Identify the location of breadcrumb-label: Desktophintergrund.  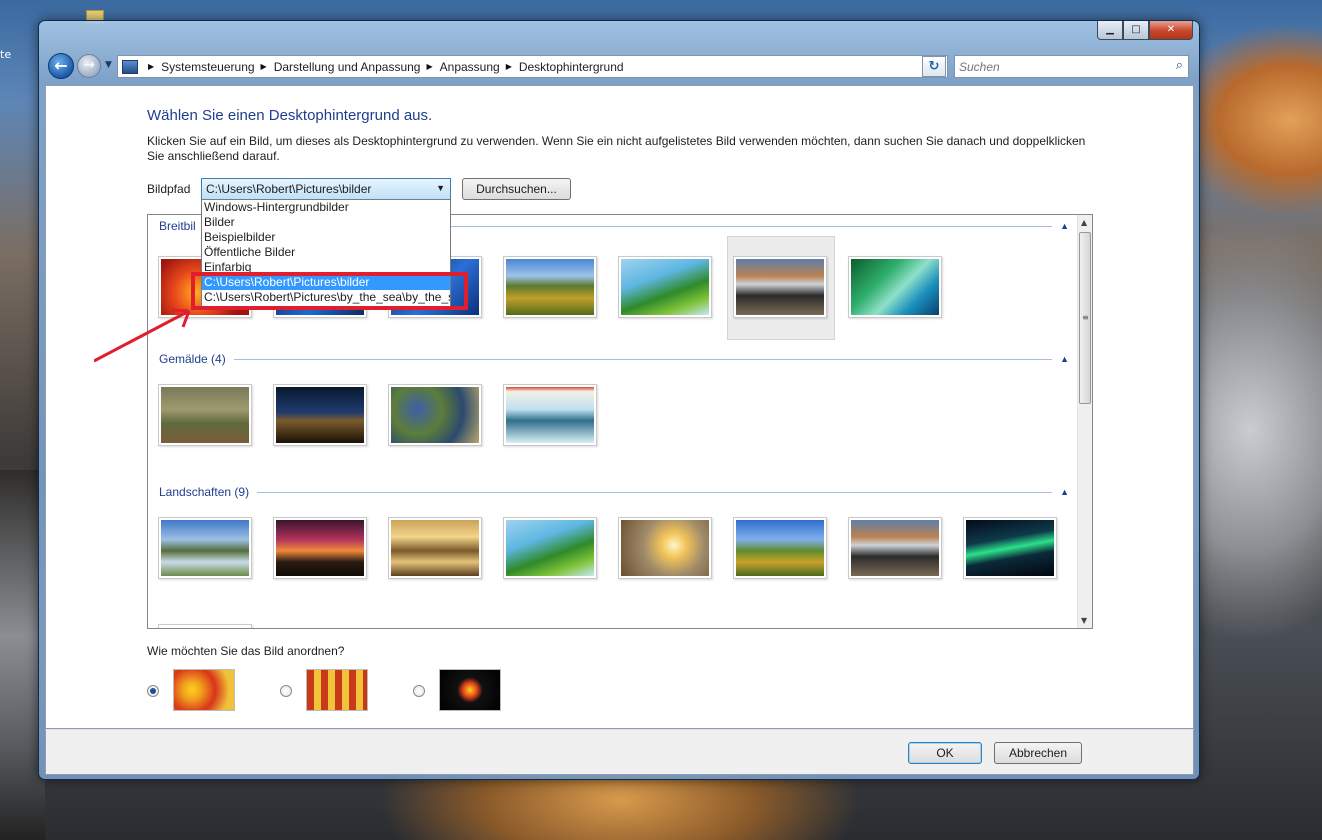
(571, 67).